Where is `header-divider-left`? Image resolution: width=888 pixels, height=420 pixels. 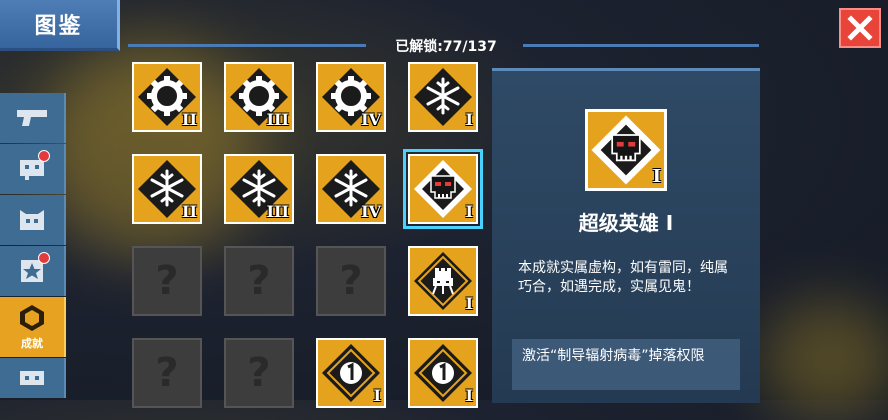
header-divider-left is located at coordinates (247, 45).